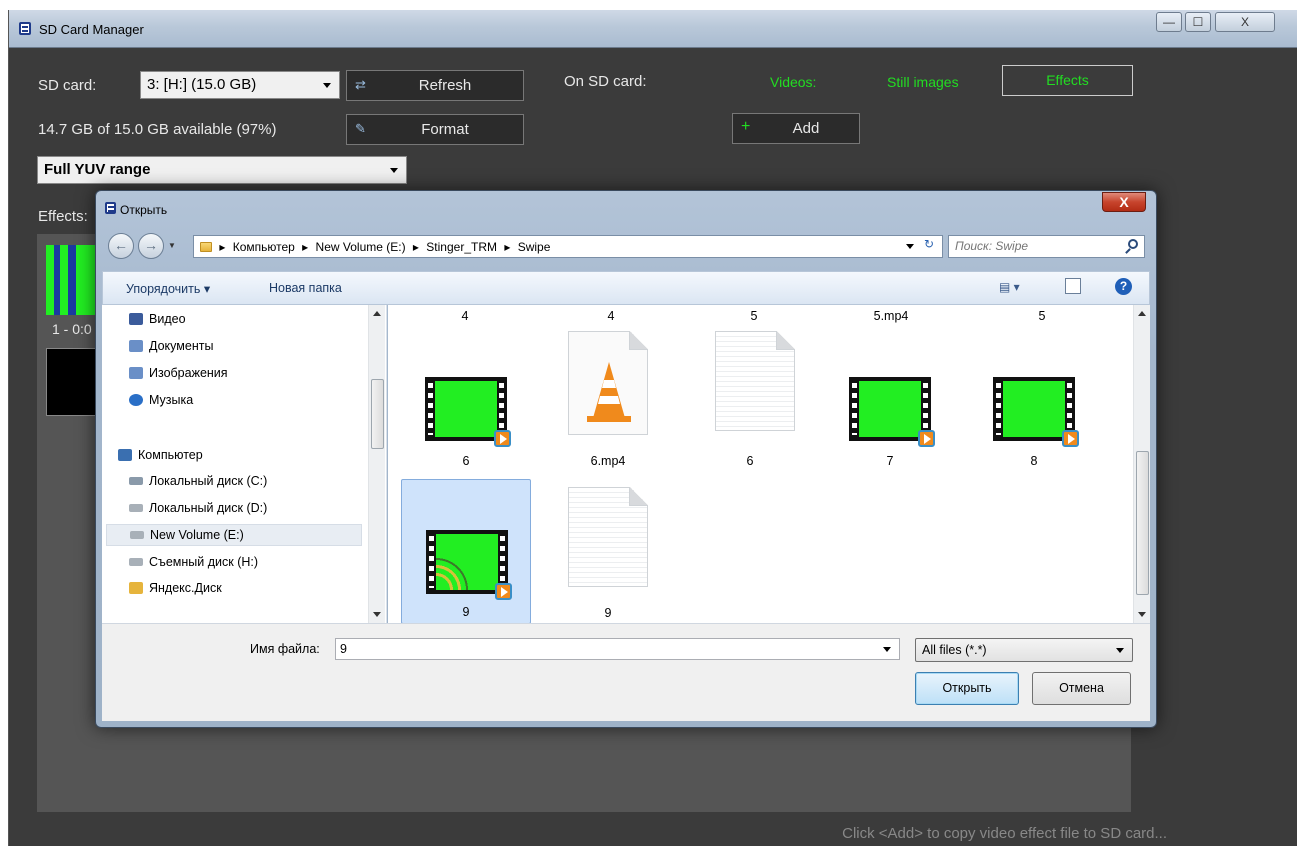 Image resolution: width=1297 pixels, height=846 pixels. What do you see at coordinates (25, 28) in the screenshot?
I see `sd-card-icon` at bounding box center [25, 28].